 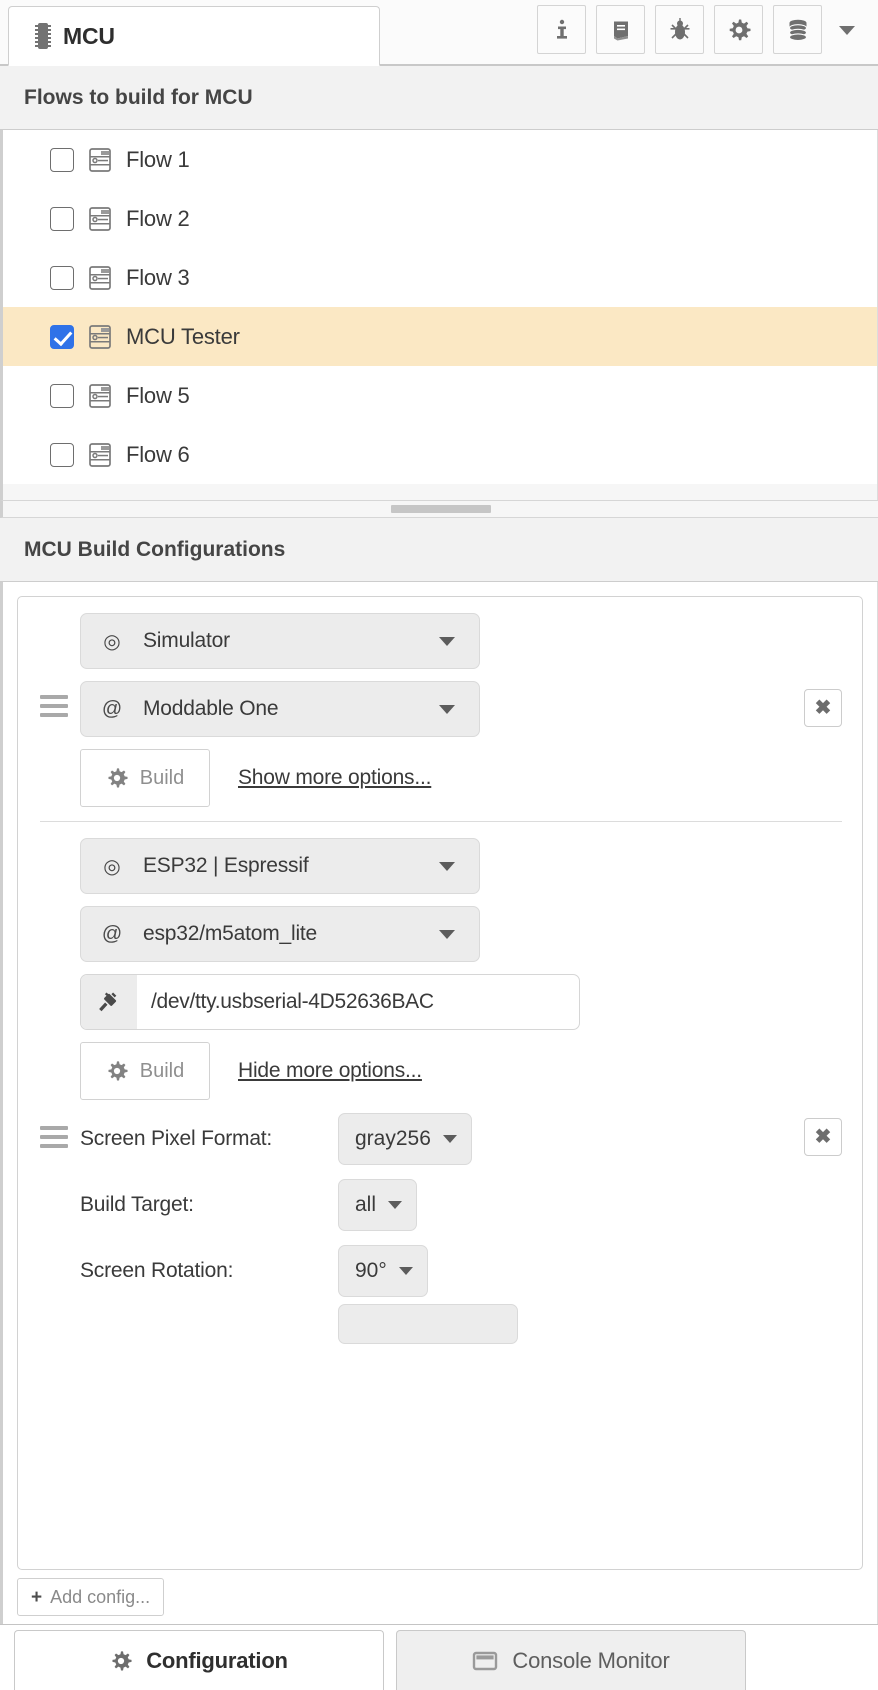 I want to click on tab-configuration: Configuration, so click(x=199, y=1660).